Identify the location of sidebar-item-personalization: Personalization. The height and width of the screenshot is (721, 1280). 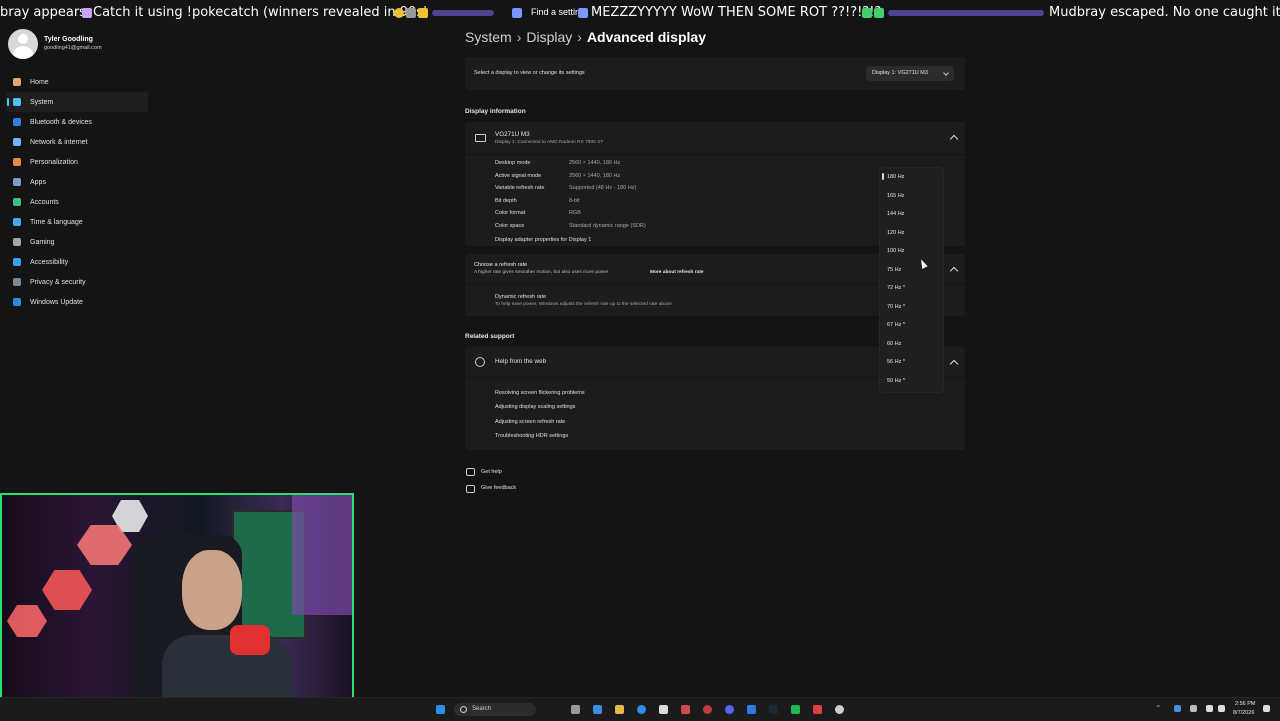
(77, 162).